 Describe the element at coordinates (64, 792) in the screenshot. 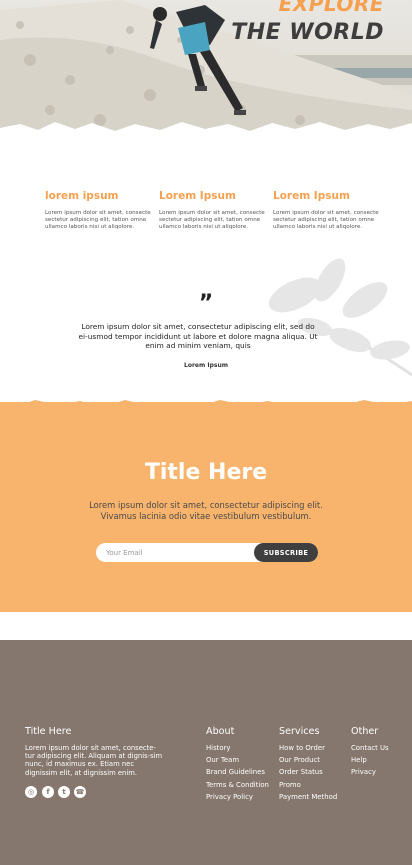

I see `twitter-icon: t` at that location.